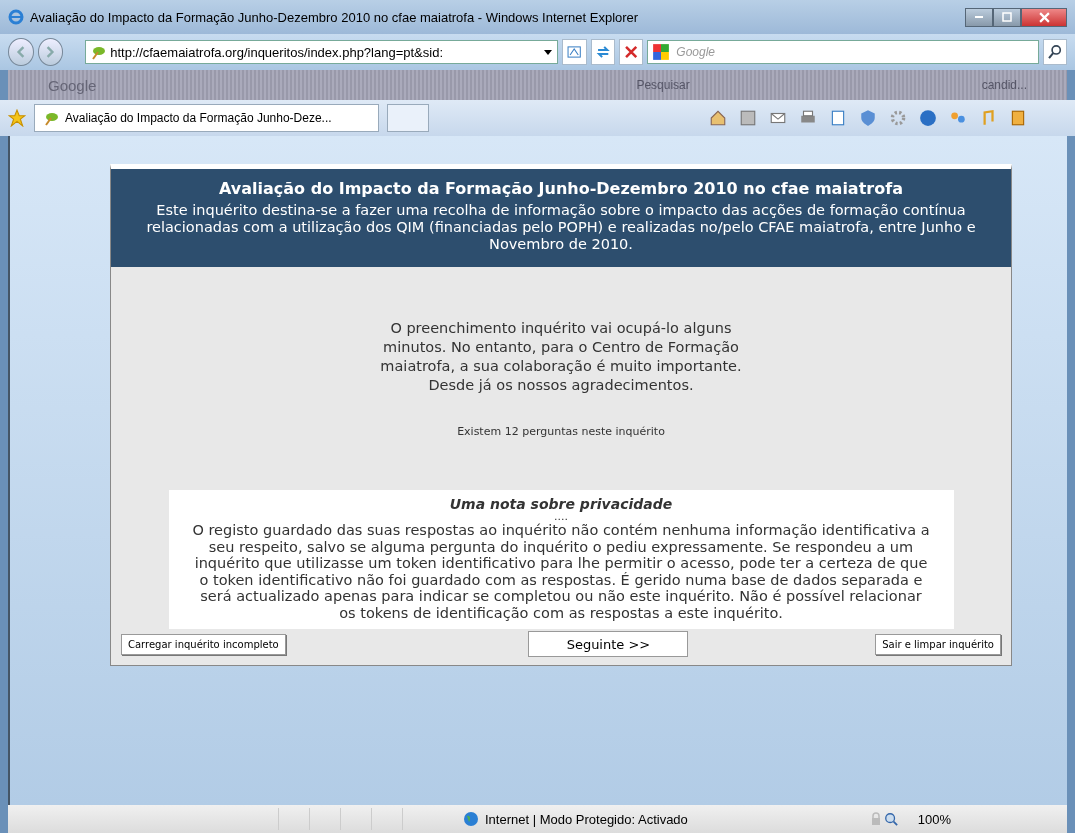 The height and width of the screenshot is (833, 1075). What do you see at coordinates (21, 52) in the screenshot?
I see `back-button` at bounding box center [21, 52].